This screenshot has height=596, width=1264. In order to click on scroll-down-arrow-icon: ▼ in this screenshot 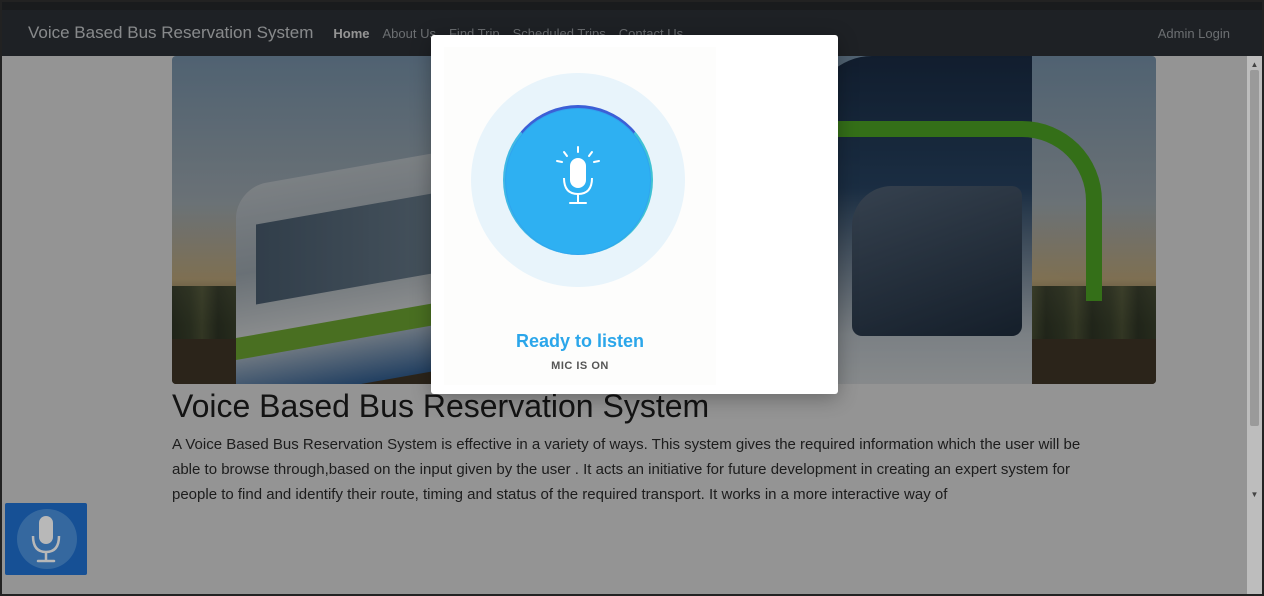, I will do `click(1254, 495)`.